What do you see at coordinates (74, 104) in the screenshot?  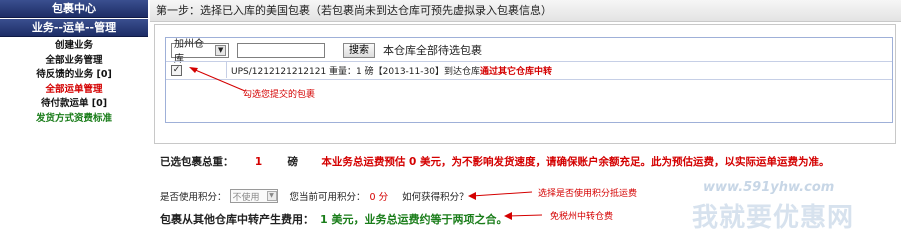 I see `sidebar-item-unpaid-waybills: 待付款运单 [0]` at bounding box center [74, 104].